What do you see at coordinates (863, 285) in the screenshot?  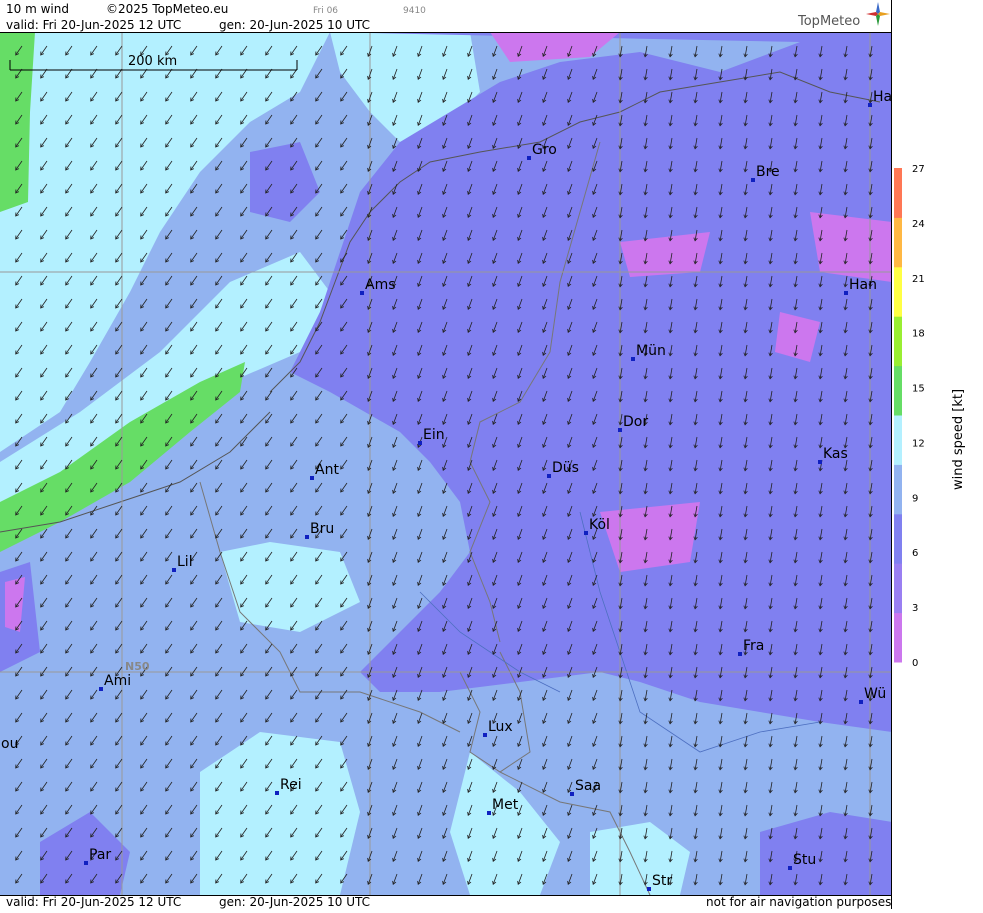 I see `city-label: Han` at bounding box center [863, 285].